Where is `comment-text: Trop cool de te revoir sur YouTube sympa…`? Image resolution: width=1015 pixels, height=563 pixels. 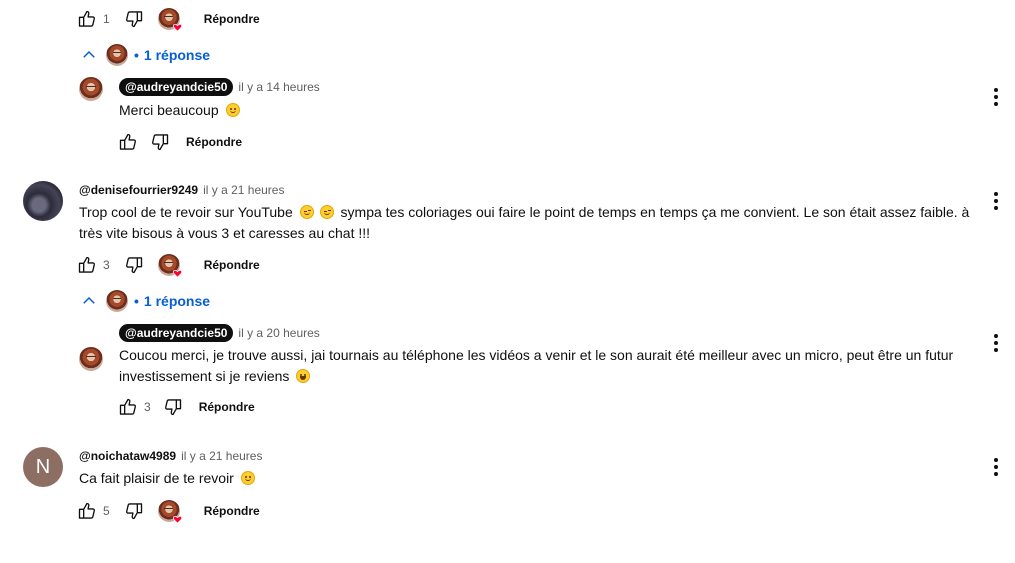
comment-text: Trop cool de te revoir sur YouTube sympa… is located at coordinates (526, 223).